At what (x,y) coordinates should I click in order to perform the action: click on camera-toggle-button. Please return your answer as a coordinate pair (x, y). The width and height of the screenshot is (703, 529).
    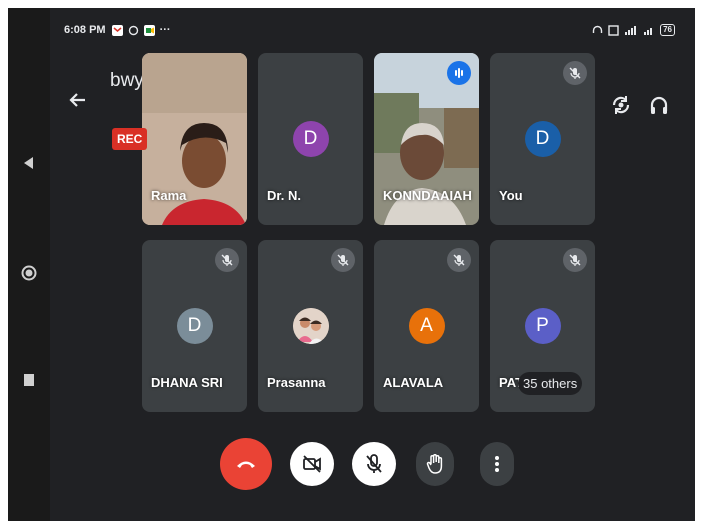
    Looking at the image, I should click on (312, 464).